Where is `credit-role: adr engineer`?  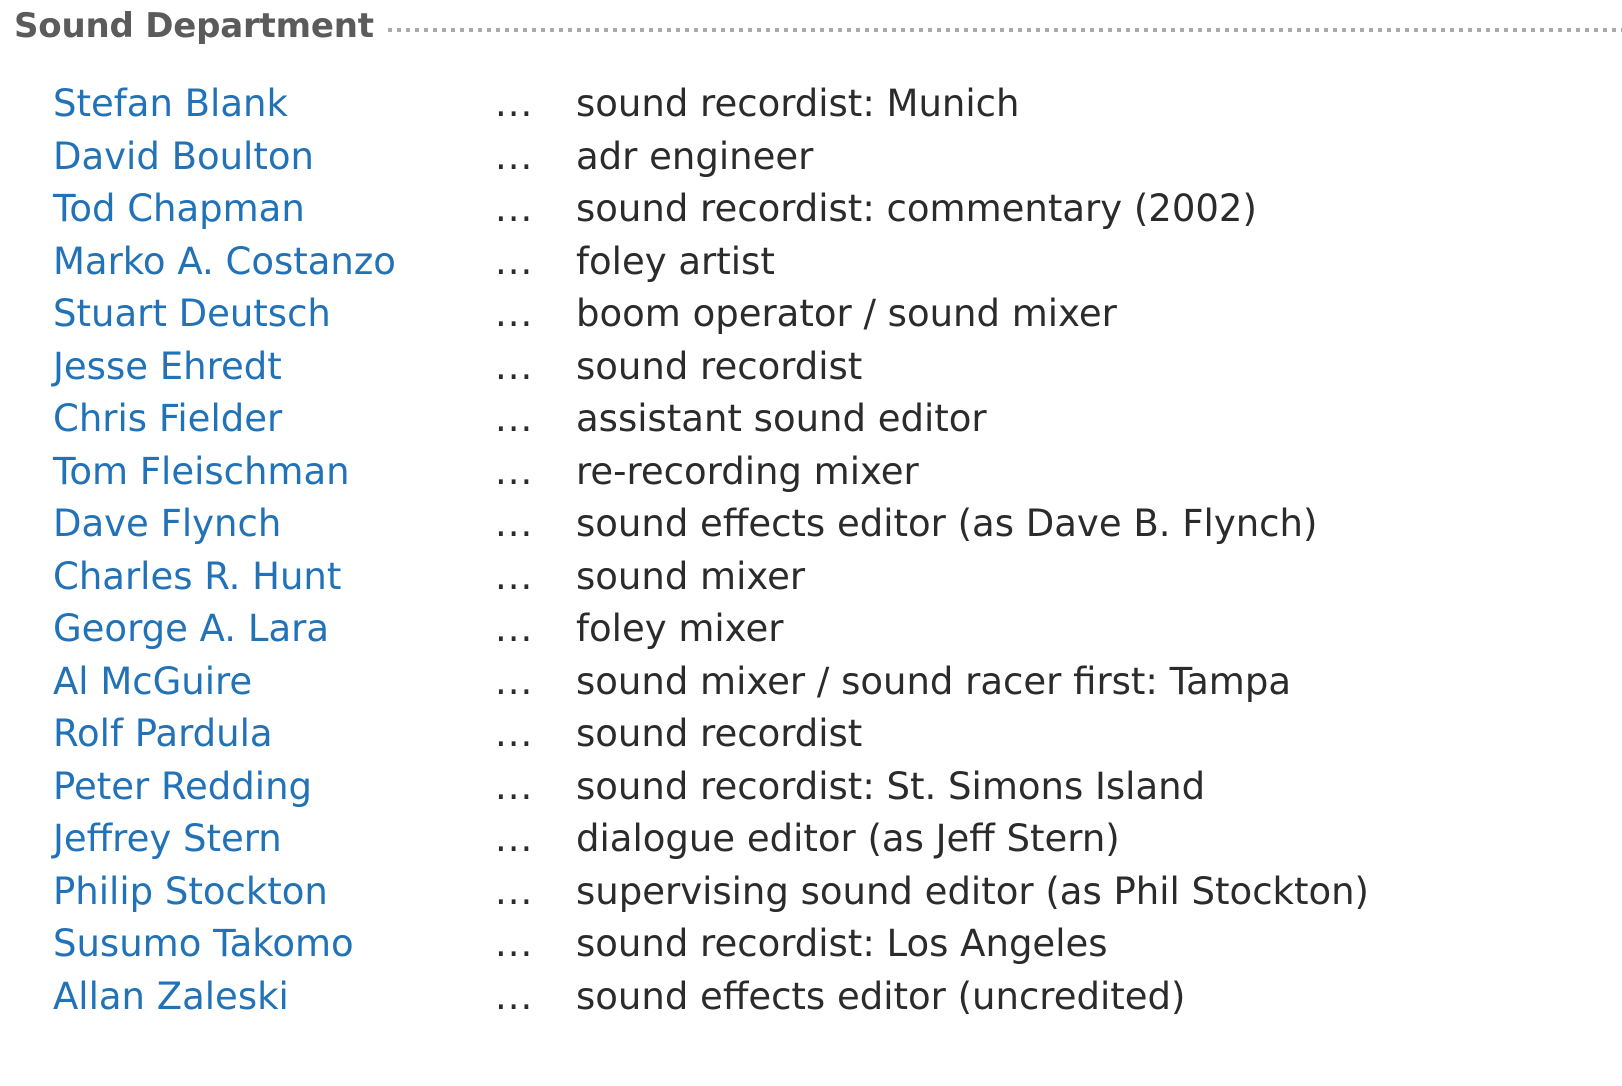 credit-role: adr engineer is located at coordinates (695, 156).